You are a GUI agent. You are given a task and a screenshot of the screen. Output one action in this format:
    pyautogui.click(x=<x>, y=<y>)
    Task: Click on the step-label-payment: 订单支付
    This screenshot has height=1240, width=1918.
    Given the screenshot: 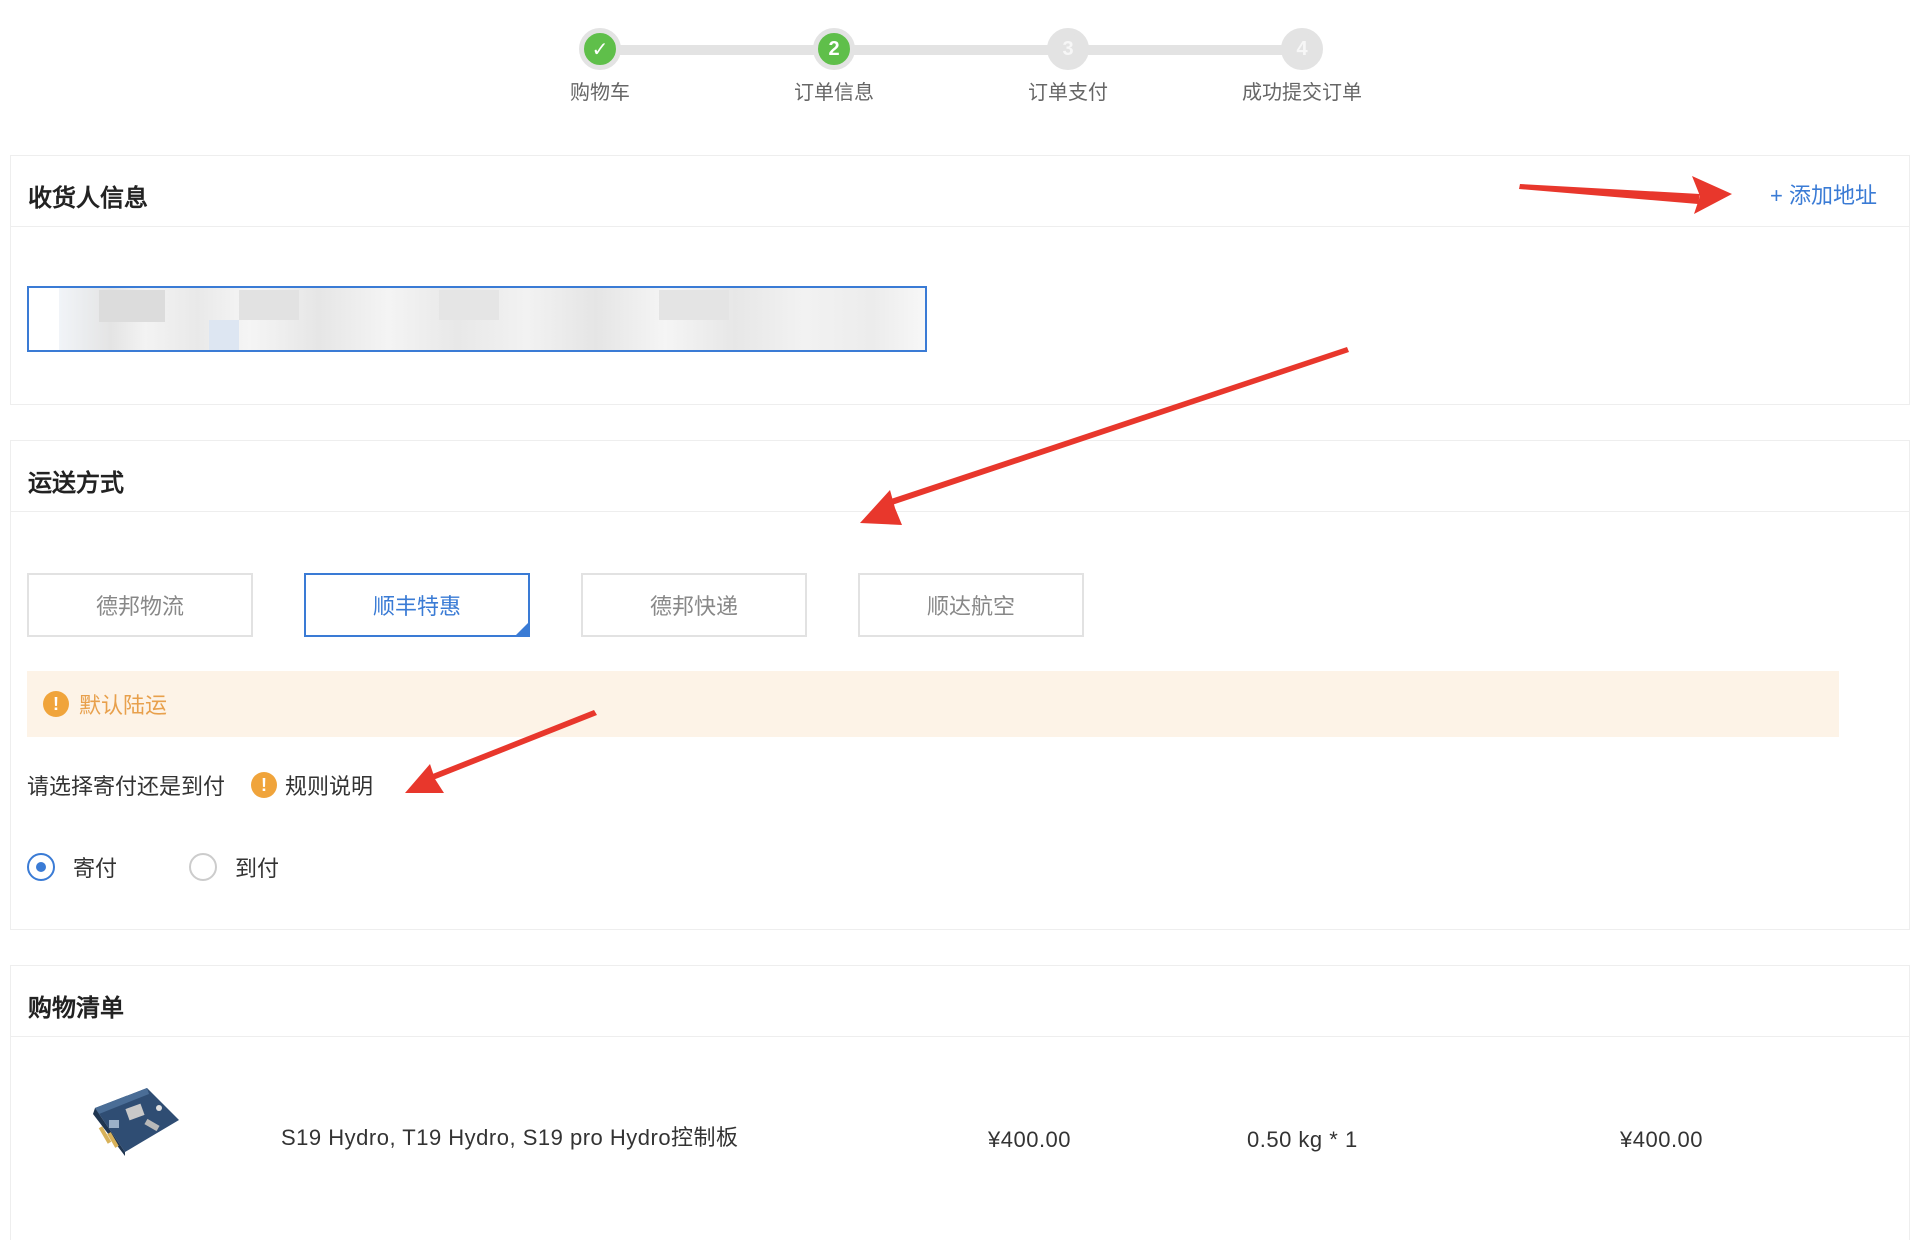 What is the action you would take?
    pyautogui.click(x=1068, y=93)
    